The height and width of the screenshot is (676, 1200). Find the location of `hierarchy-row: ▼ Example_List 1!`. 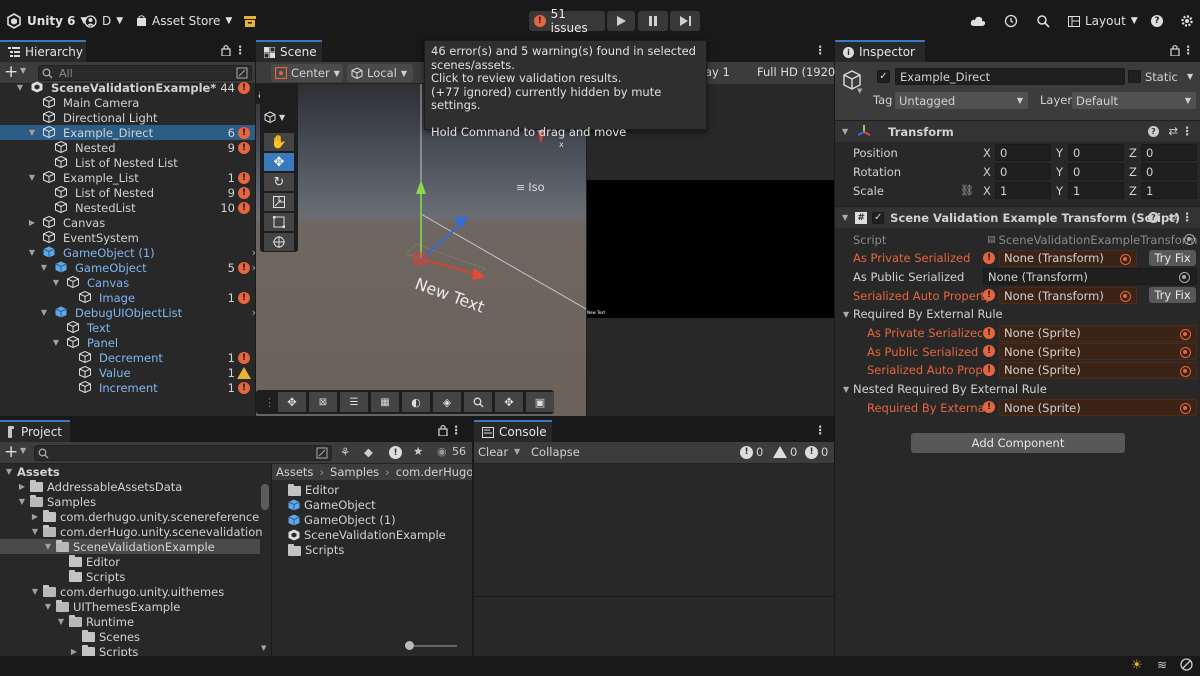

hierarchy-row: ▼ Example_List 1! is located at coordinates (127, 177).